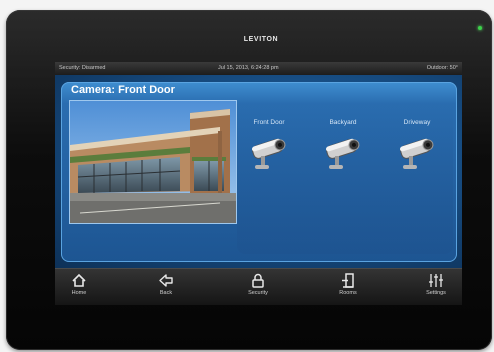  Describe the element at coordinates (79, 293) in the screenshot. I see `nav-label: Home` at that location.